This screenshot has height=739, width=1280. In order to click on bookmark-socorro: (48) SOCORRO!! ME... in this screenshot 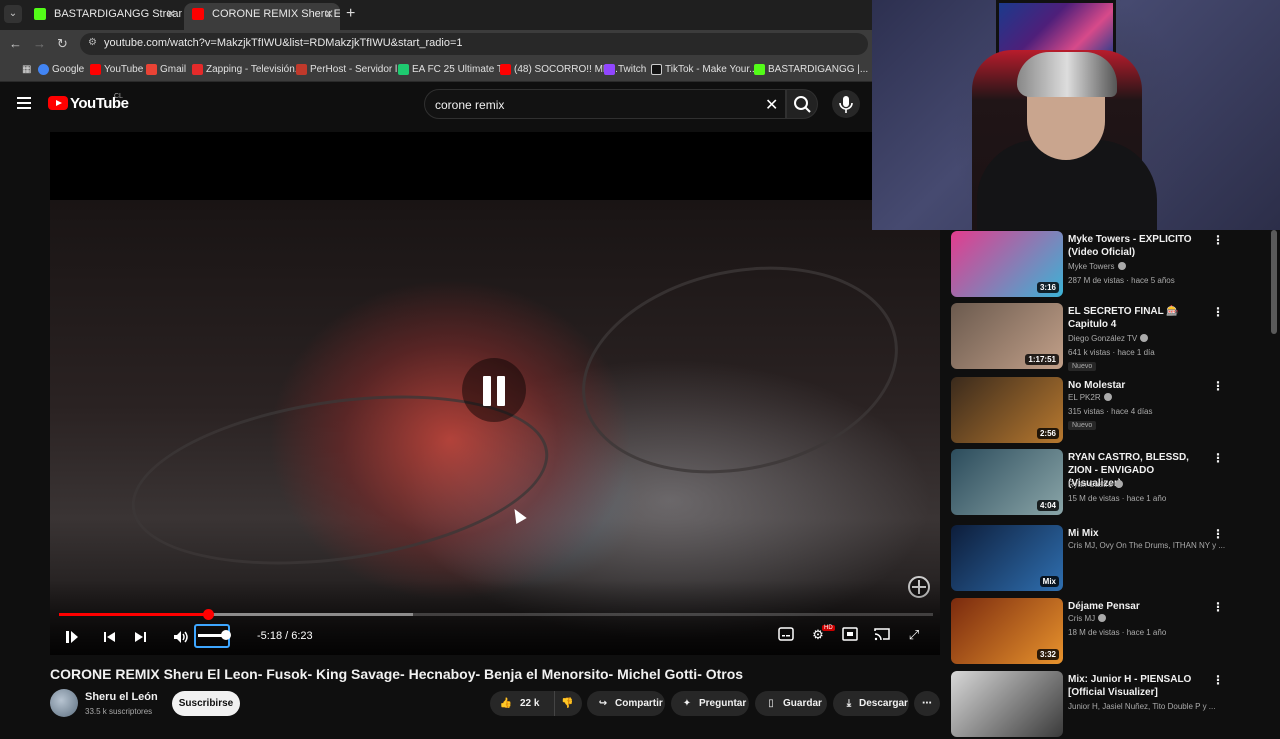, I will do `click(559, 69)`.